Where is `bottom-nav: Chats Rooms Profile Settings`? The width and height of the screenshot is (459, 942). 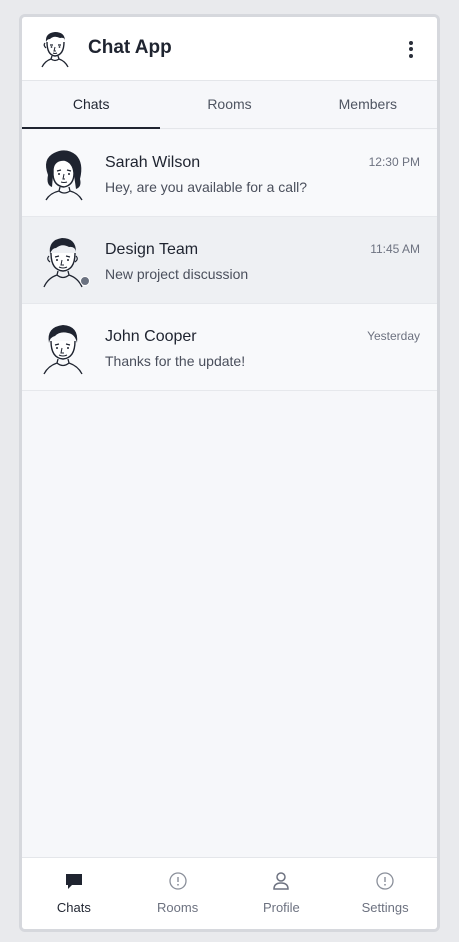 bottom-nav: Chats Rooms Profile Settings is located at coordinates (229, 893).